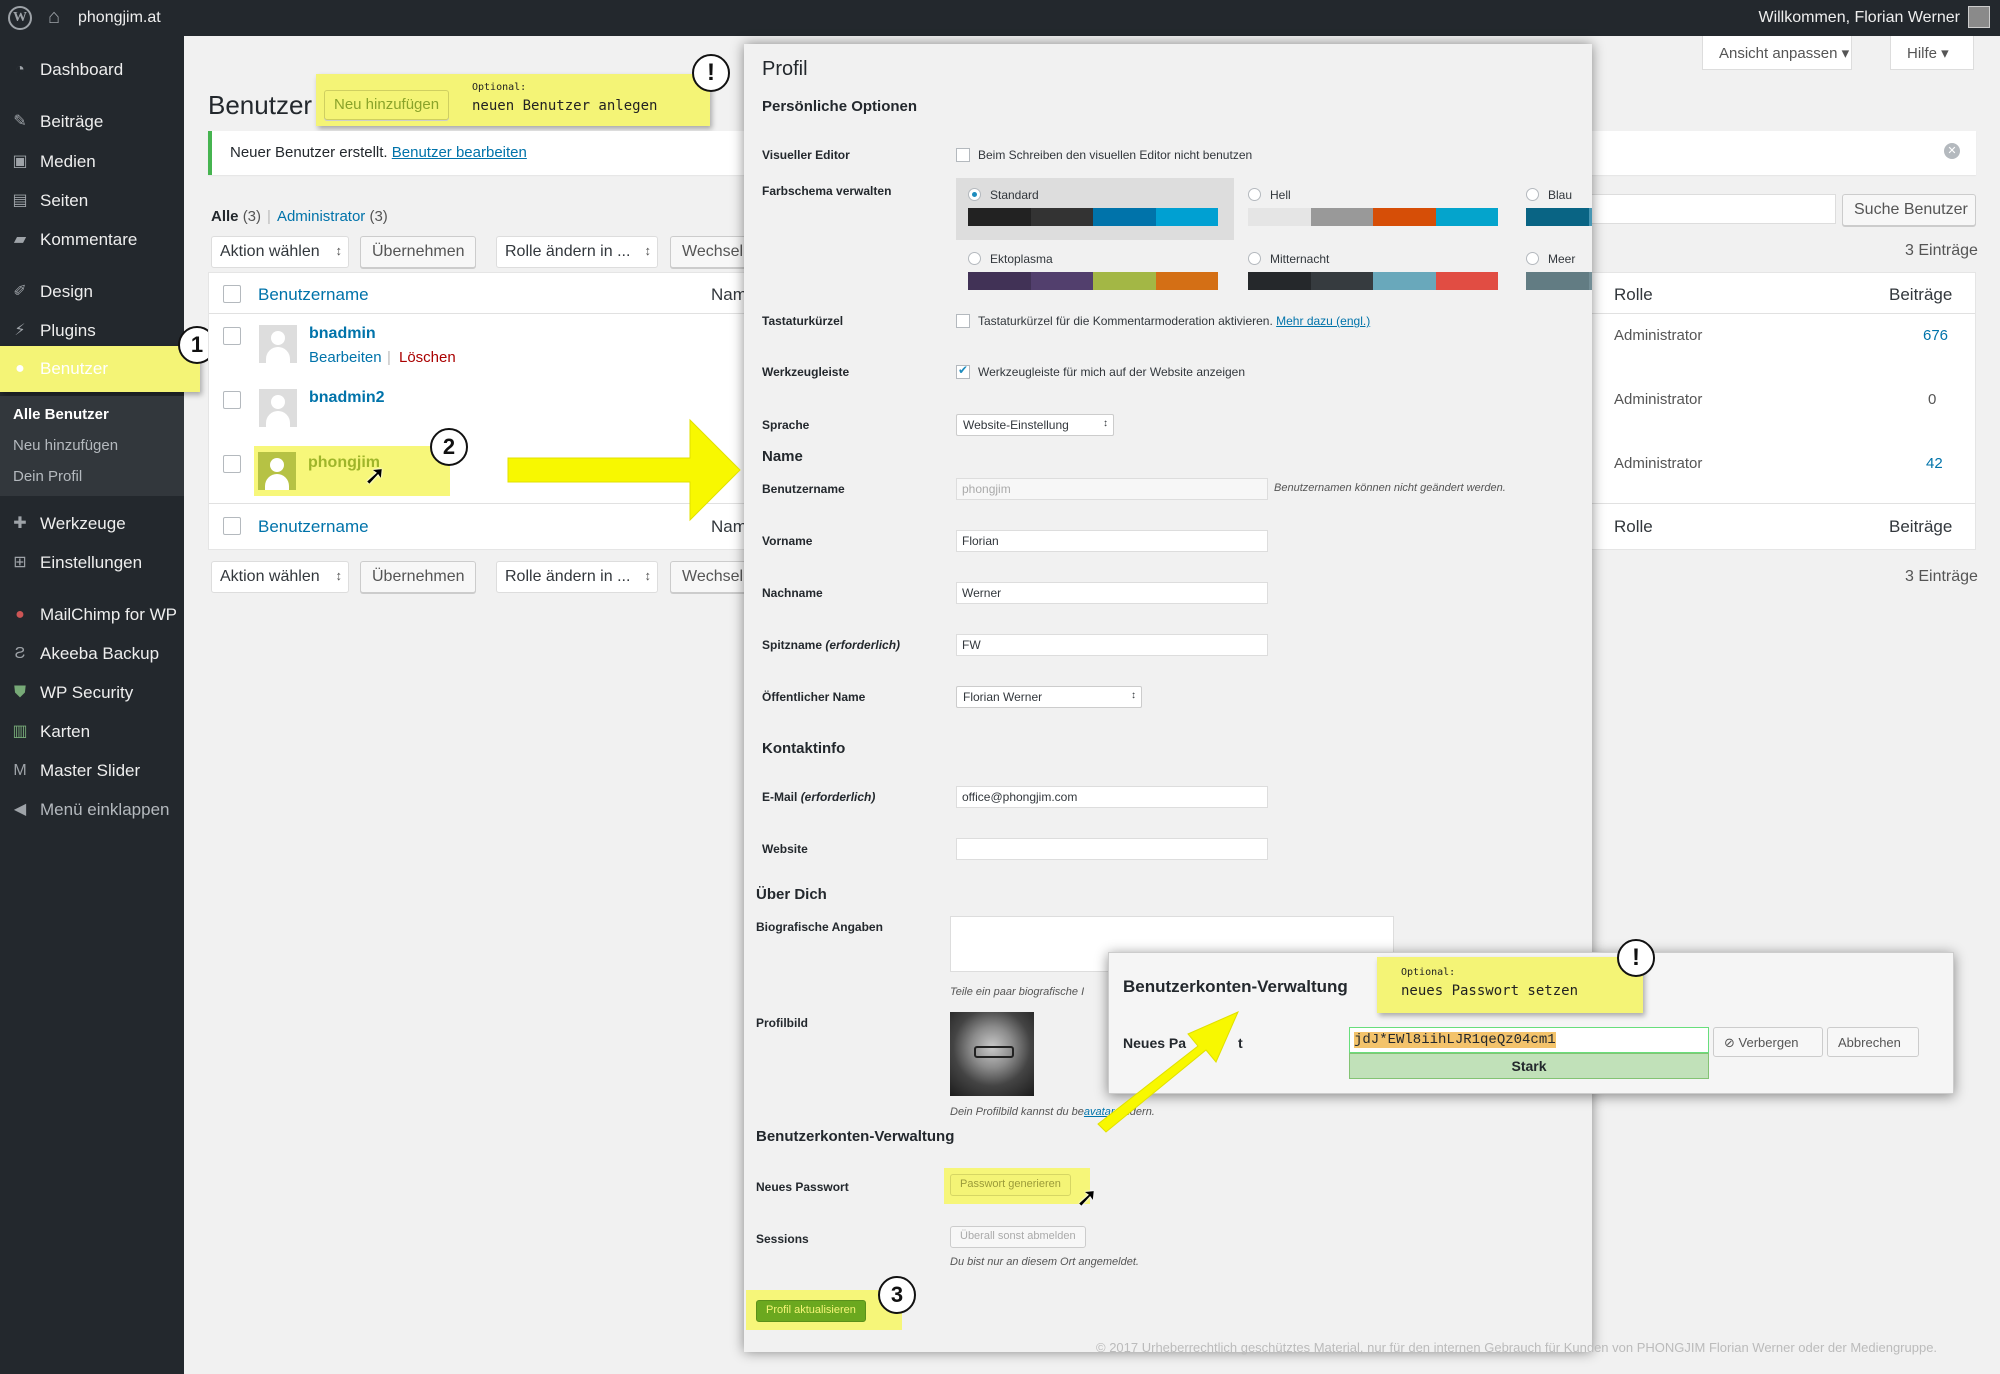 The image size is (2000, 1374). What do you see at coordinates (232, 294) in the screenshot?
I see `select-all-checkbox` at bounding box center [232, 294].